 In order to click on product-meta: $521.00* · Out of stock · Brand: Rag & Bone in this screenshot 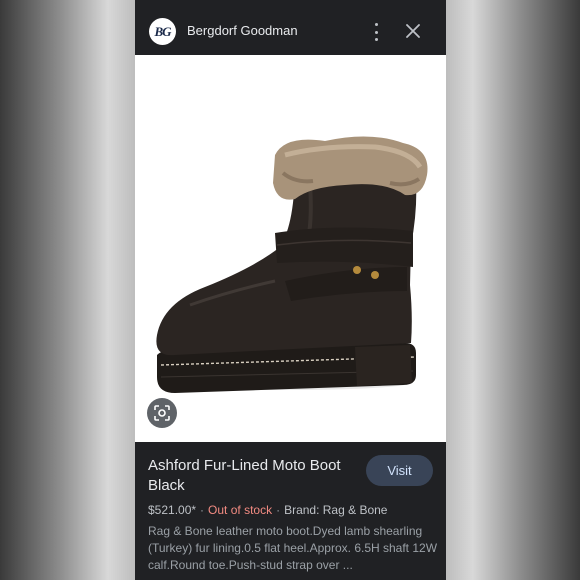, I will do `click(267, 510)`.